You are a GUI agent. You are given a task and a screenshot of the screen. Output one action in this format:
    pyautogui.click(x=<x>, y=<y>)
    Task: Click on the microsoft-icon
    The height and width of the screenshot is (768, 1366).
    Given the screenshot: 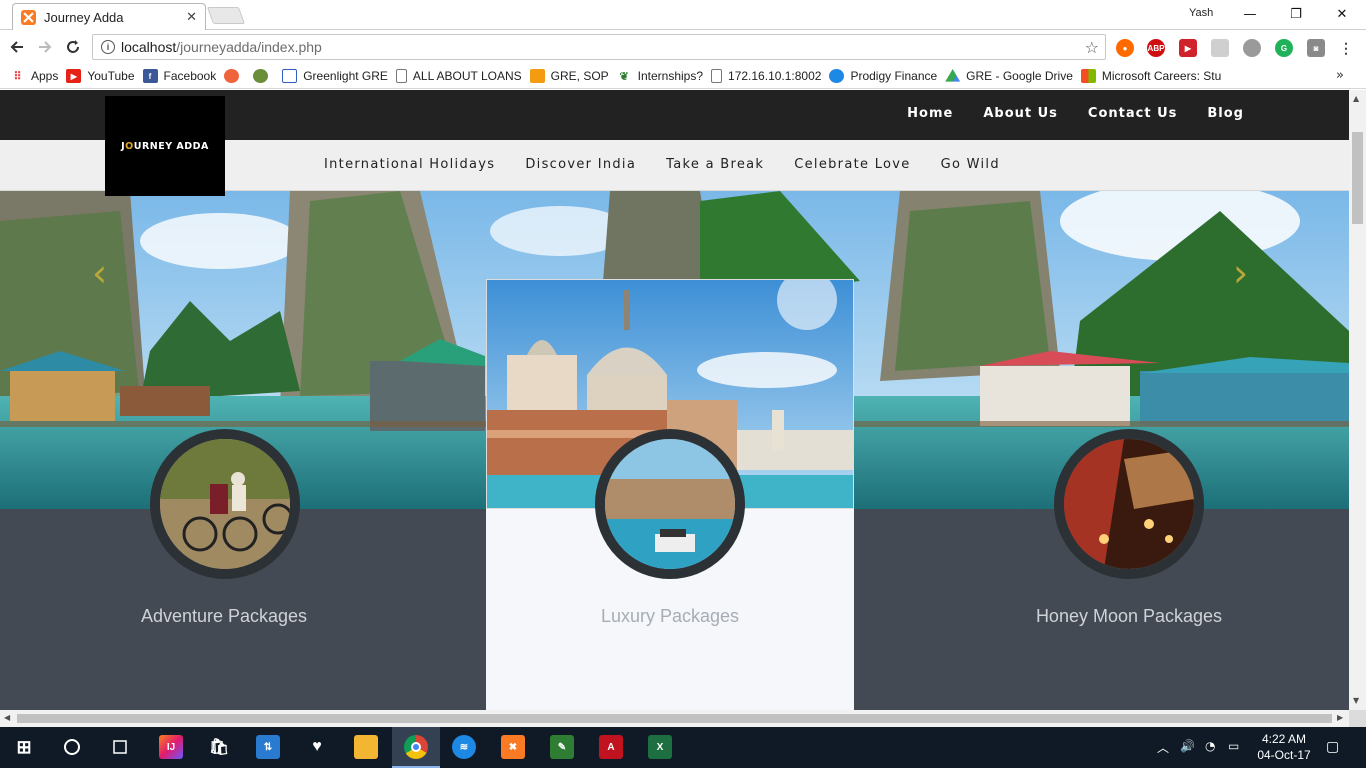 What is the action you would take?
    pyautogui.click(x=1088, y=76)
    